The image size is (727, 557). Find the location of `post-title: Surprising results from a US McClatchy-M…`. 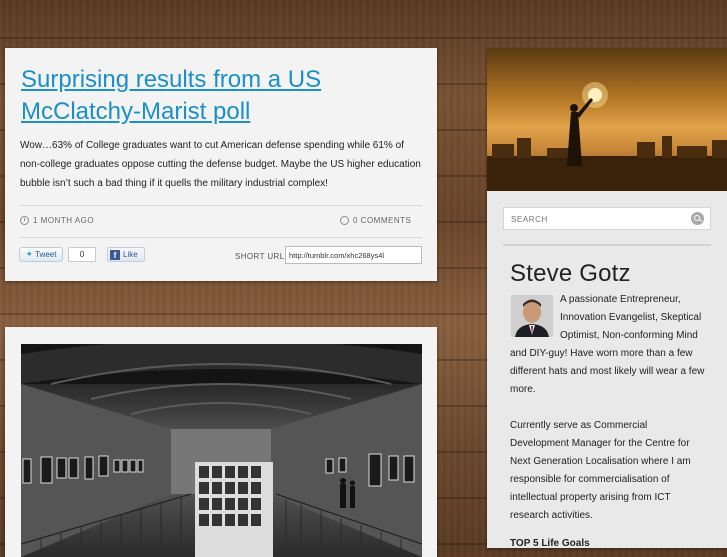

post-title: Surprising results from a US McClatchy-M… is located at coordinates (221, 96).